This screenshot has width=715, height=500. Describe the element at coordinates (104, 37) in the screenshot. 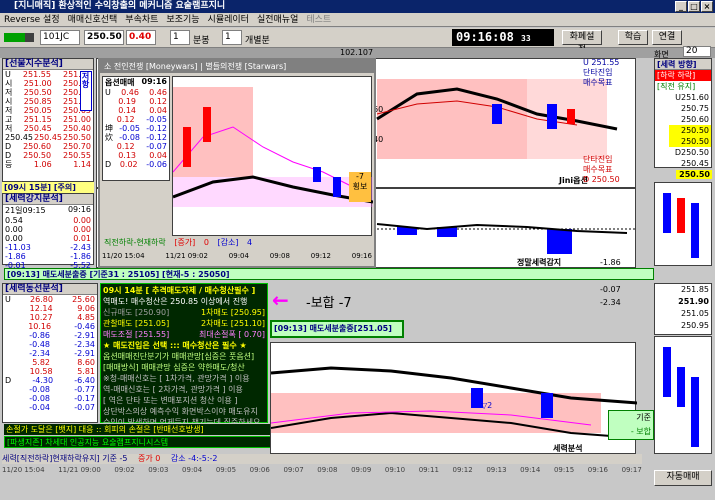

I see `price-field: 250.50` at that location.